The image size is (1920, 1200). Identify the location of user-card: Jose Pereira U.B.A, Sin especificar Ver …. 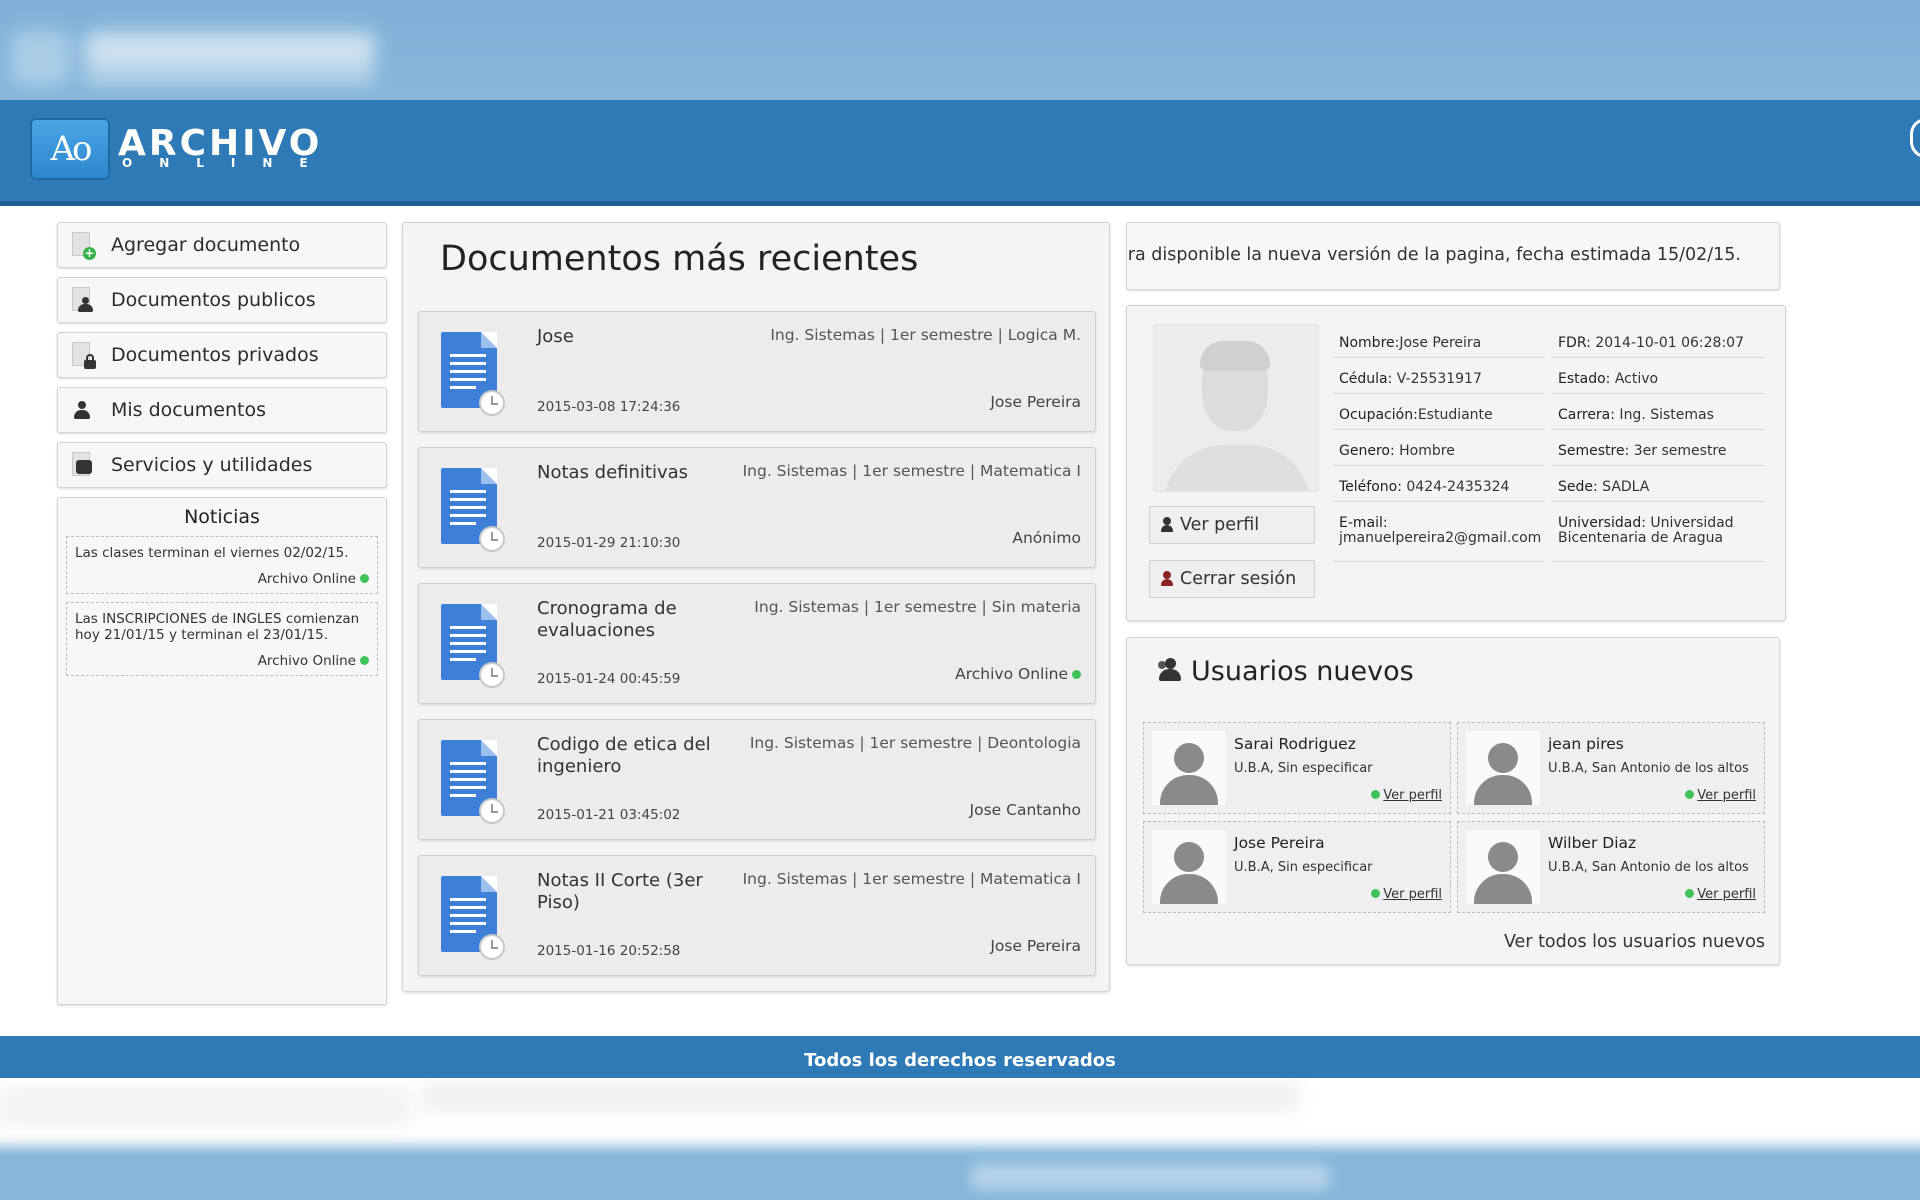
(1297, 867).